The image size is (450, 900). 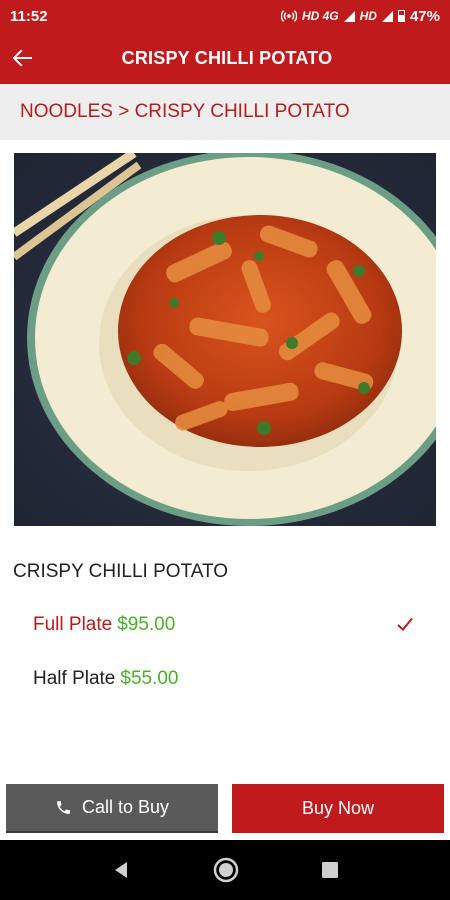 What do you see at coordinates (63, 807) in the screenshot?
I see `phone-icon` at bounding box center [63, 807].